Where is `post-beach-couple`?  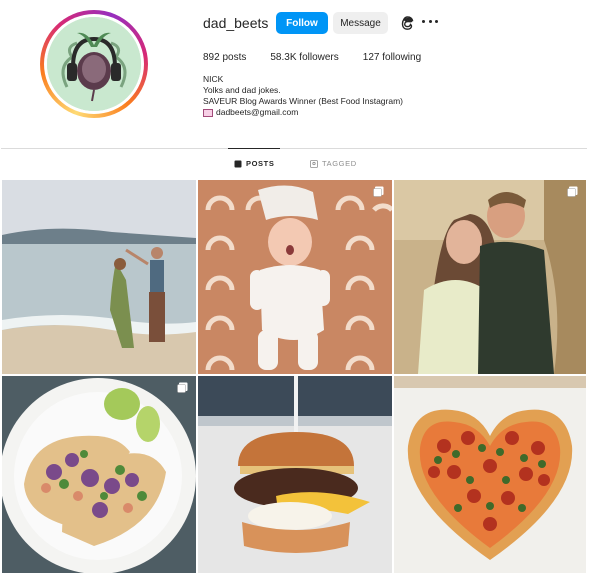 post-beach-couple is located at coordinates (99, 277).